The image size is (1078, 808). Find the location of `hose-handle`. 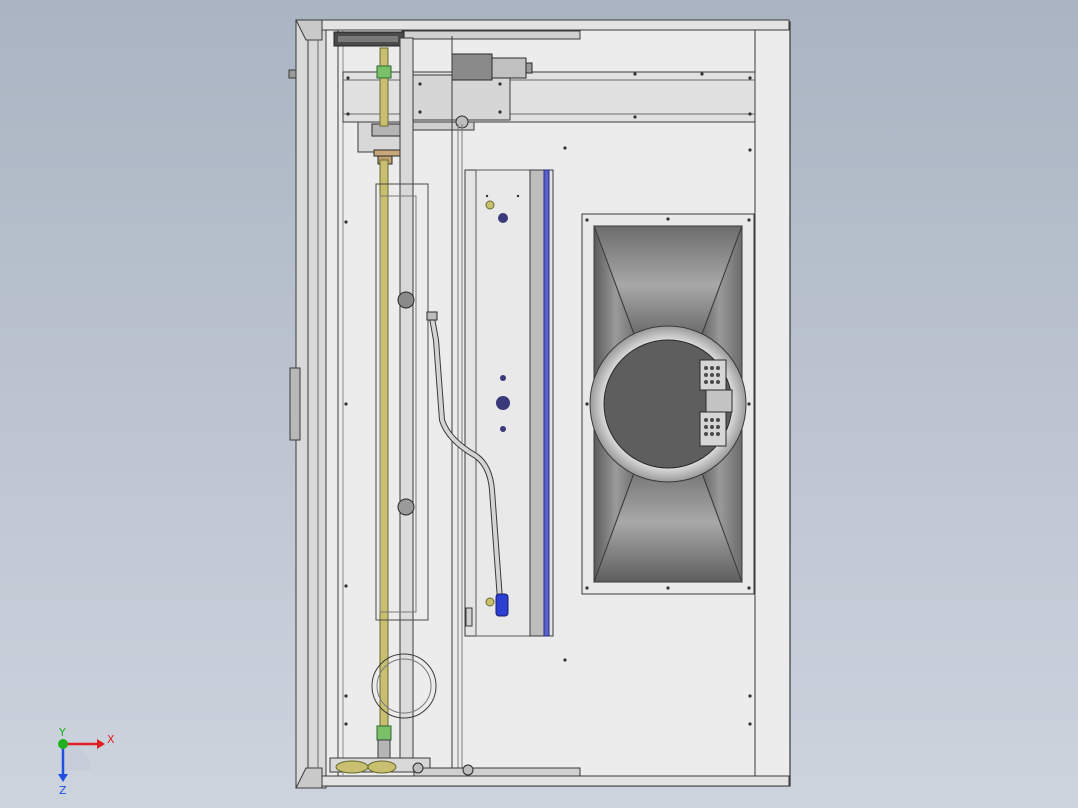

hose-handle is located at coordinates (502, 605).